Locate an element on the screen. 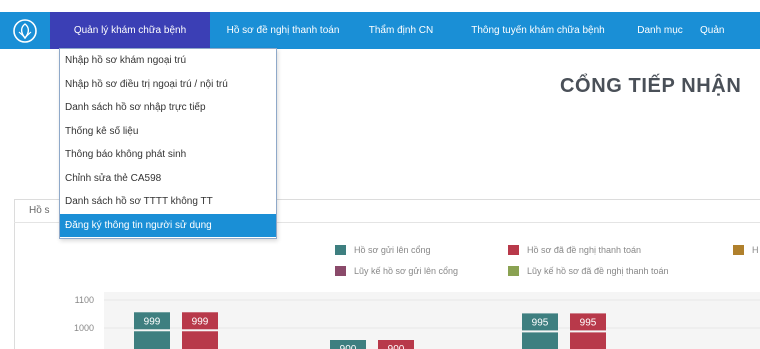 This screenshot has width=760, height=349. logo is located at coordinates (25, 30).